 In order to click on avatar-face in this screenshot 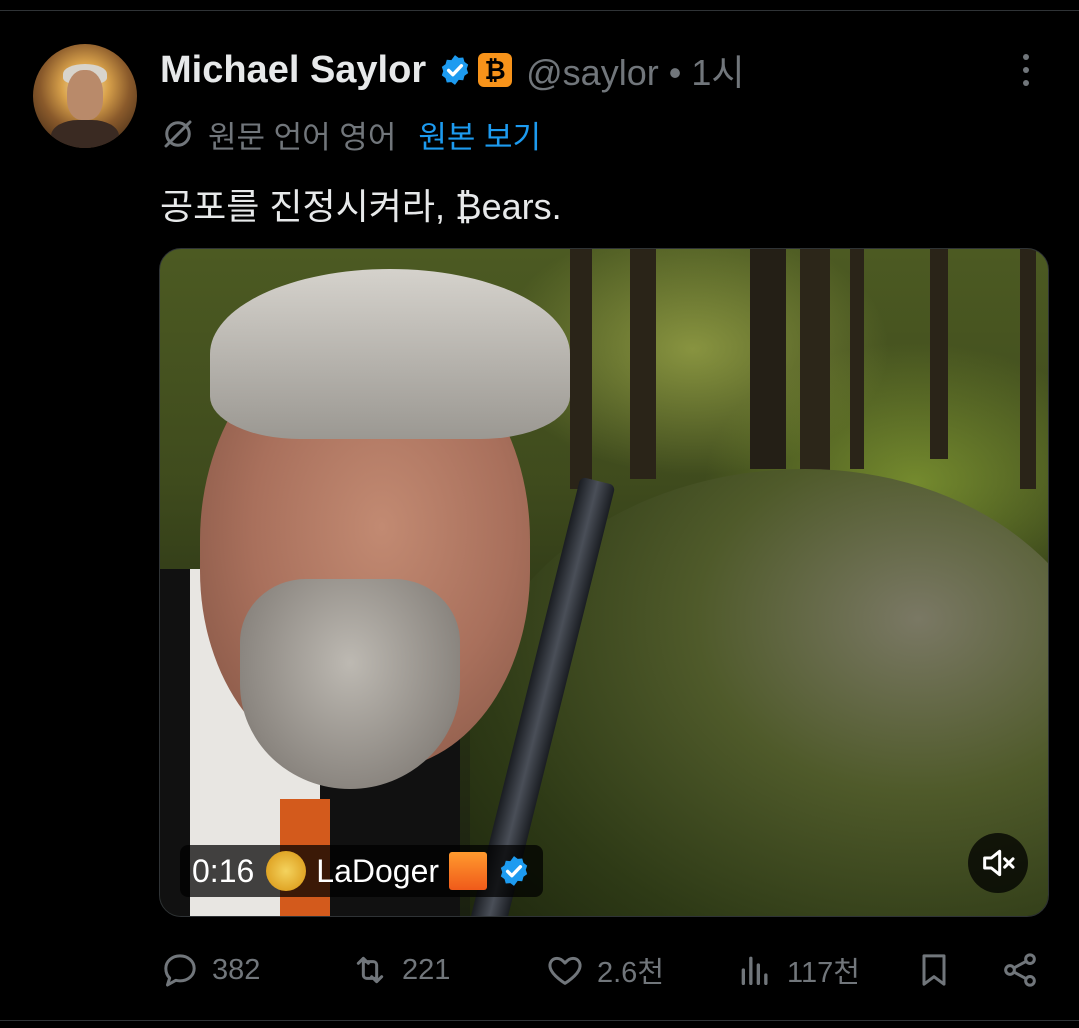, I will do `click(85, 95)`.